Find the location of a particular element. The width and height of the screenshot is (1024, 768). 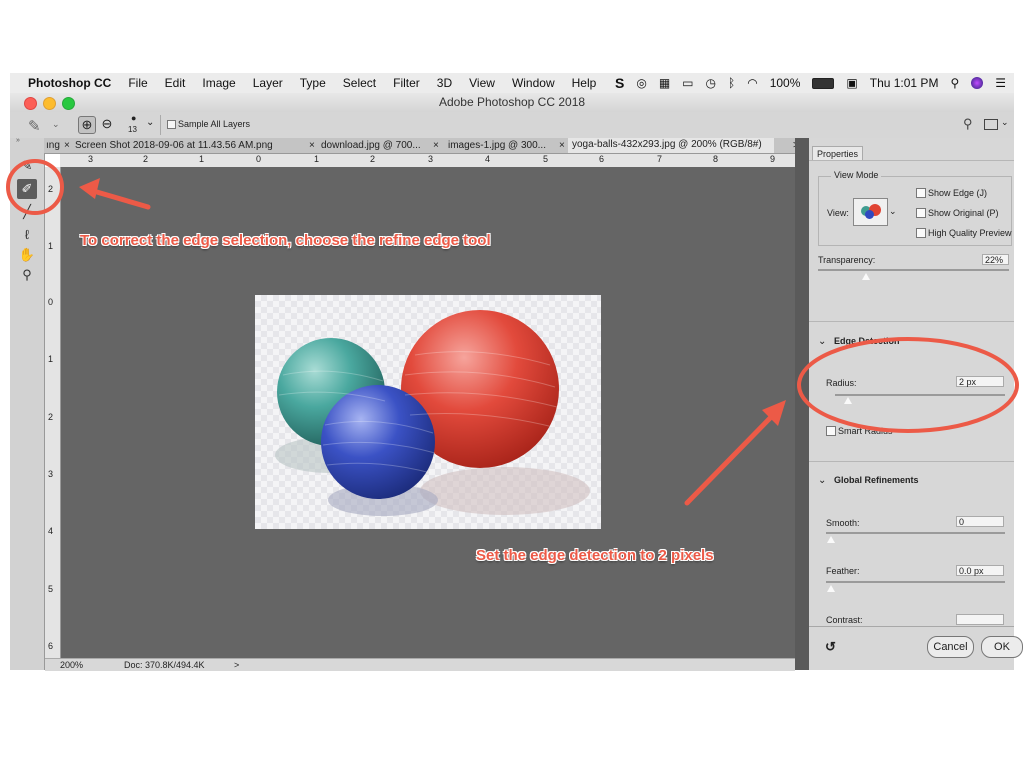

tool-highlight-circle is located at coordinates (35, 187).